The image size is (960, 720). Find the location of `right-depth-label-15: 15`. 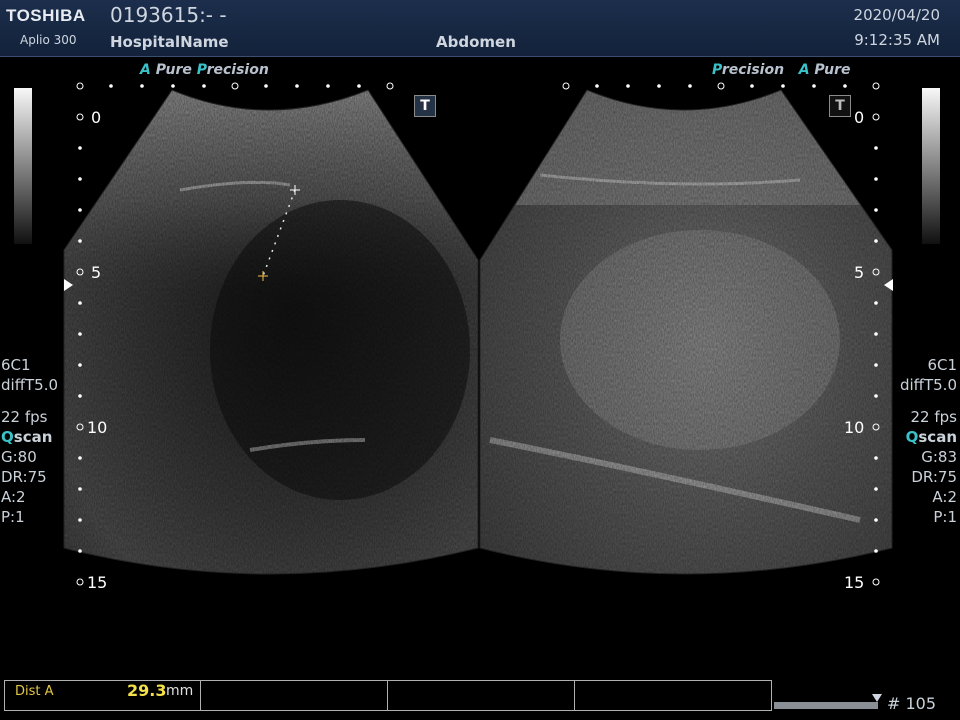

right-depth-label-15: 15 is located at coordinates (854, 582).